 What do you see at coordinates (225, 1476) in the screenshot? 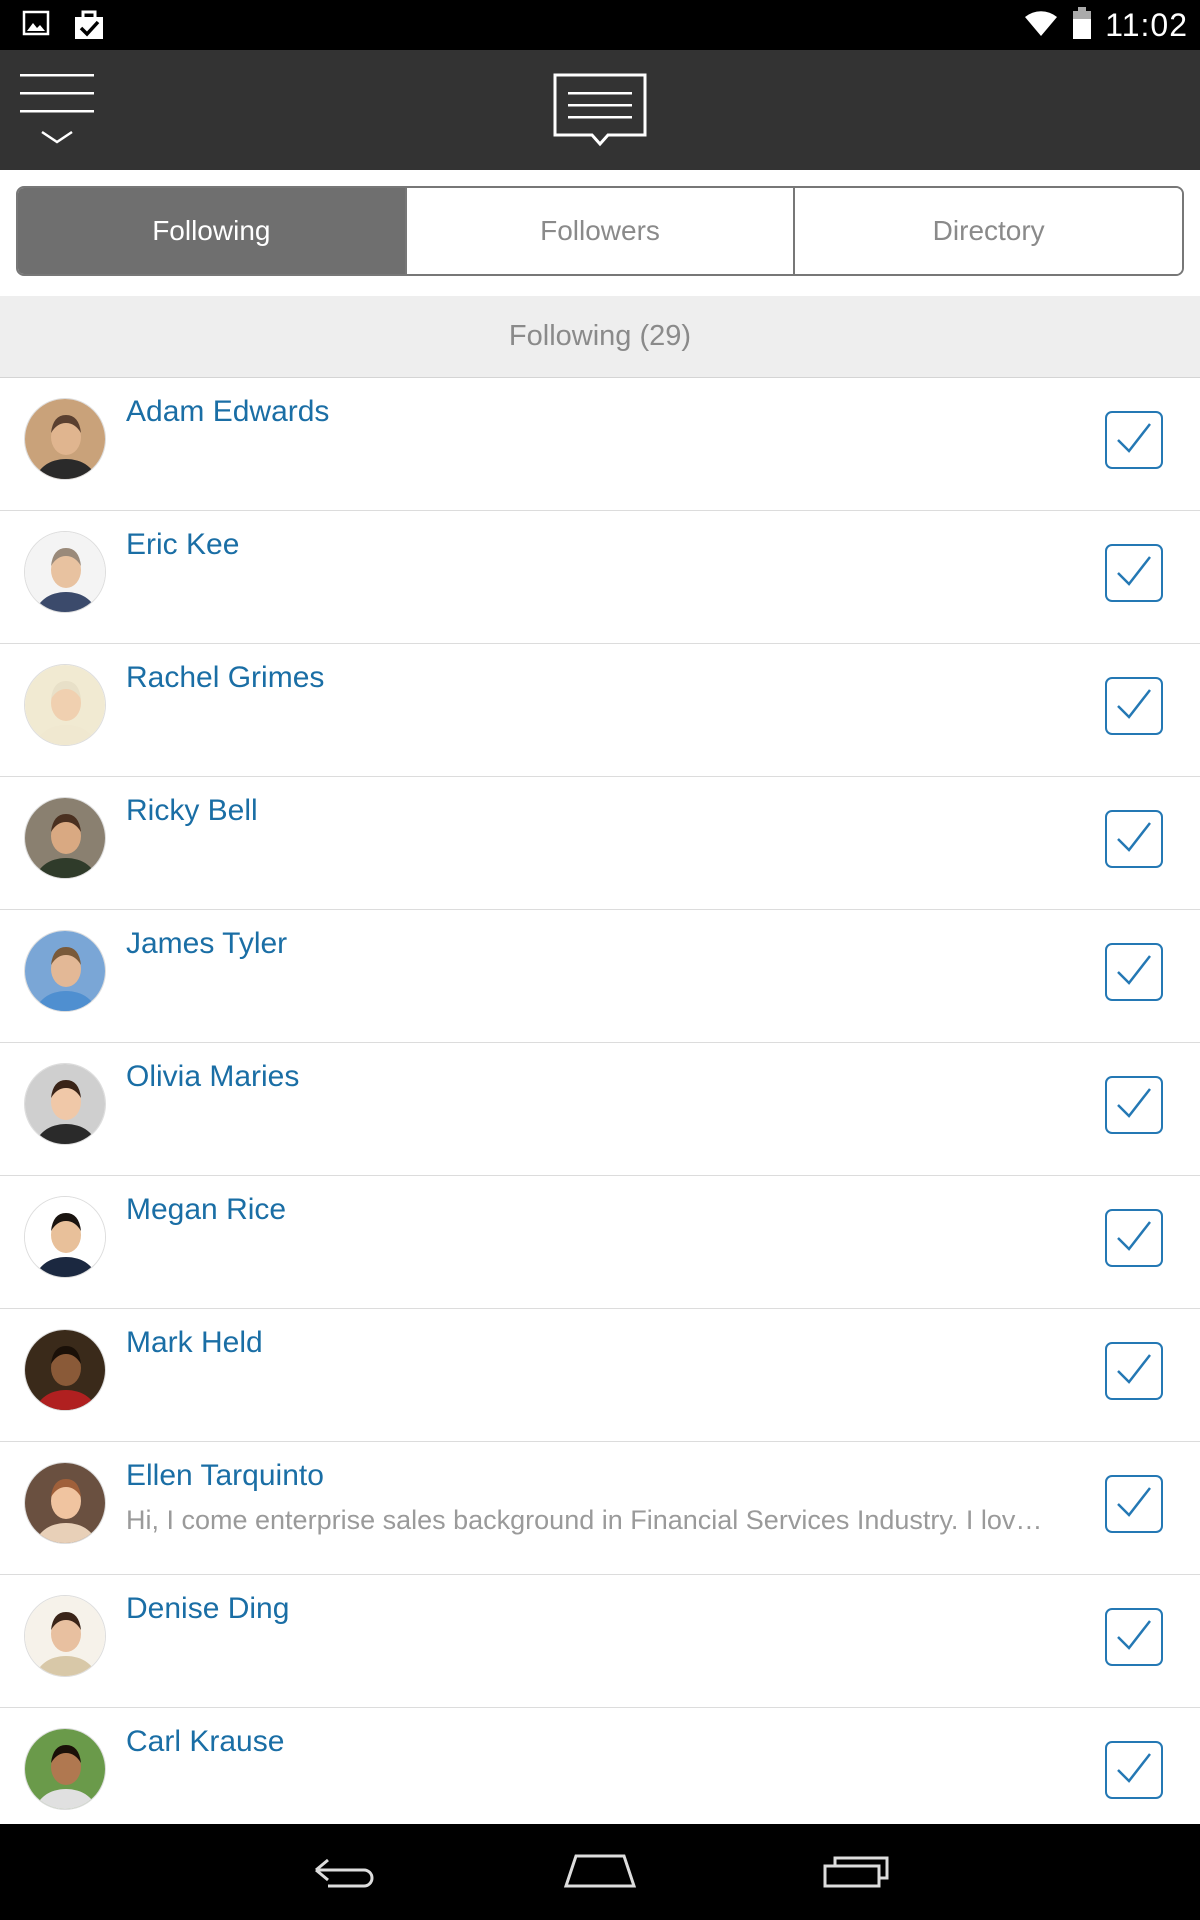
I see `person-name: Ellen Tarquinto` at bounding box center [225, 1476].